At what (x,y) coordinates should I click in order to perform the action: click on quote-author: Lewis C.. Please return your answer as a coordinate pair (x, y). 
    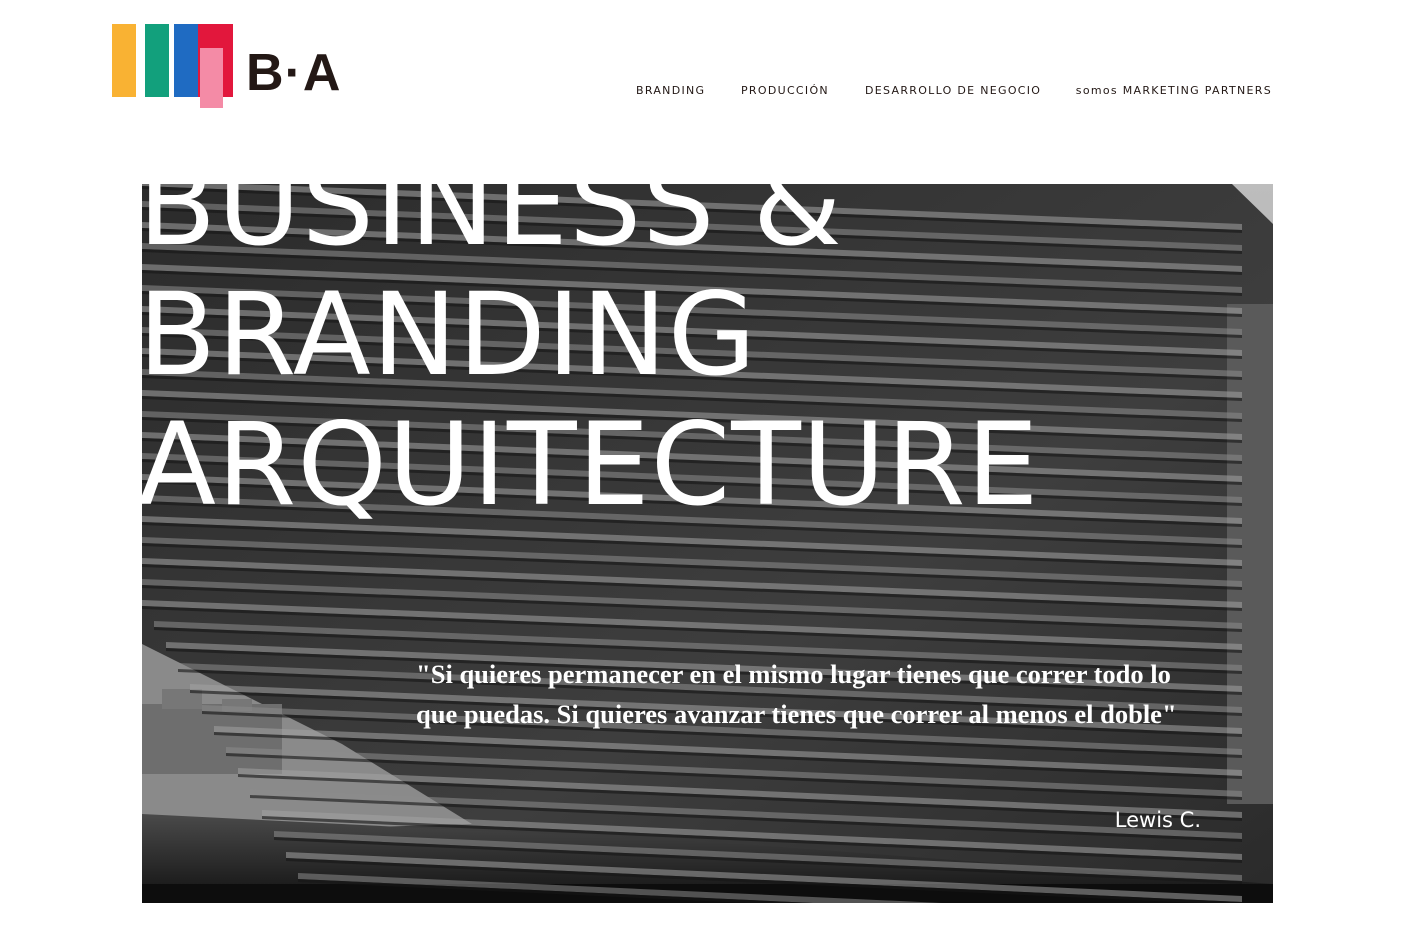
    Looking at the image, I should click on (1157, 820).